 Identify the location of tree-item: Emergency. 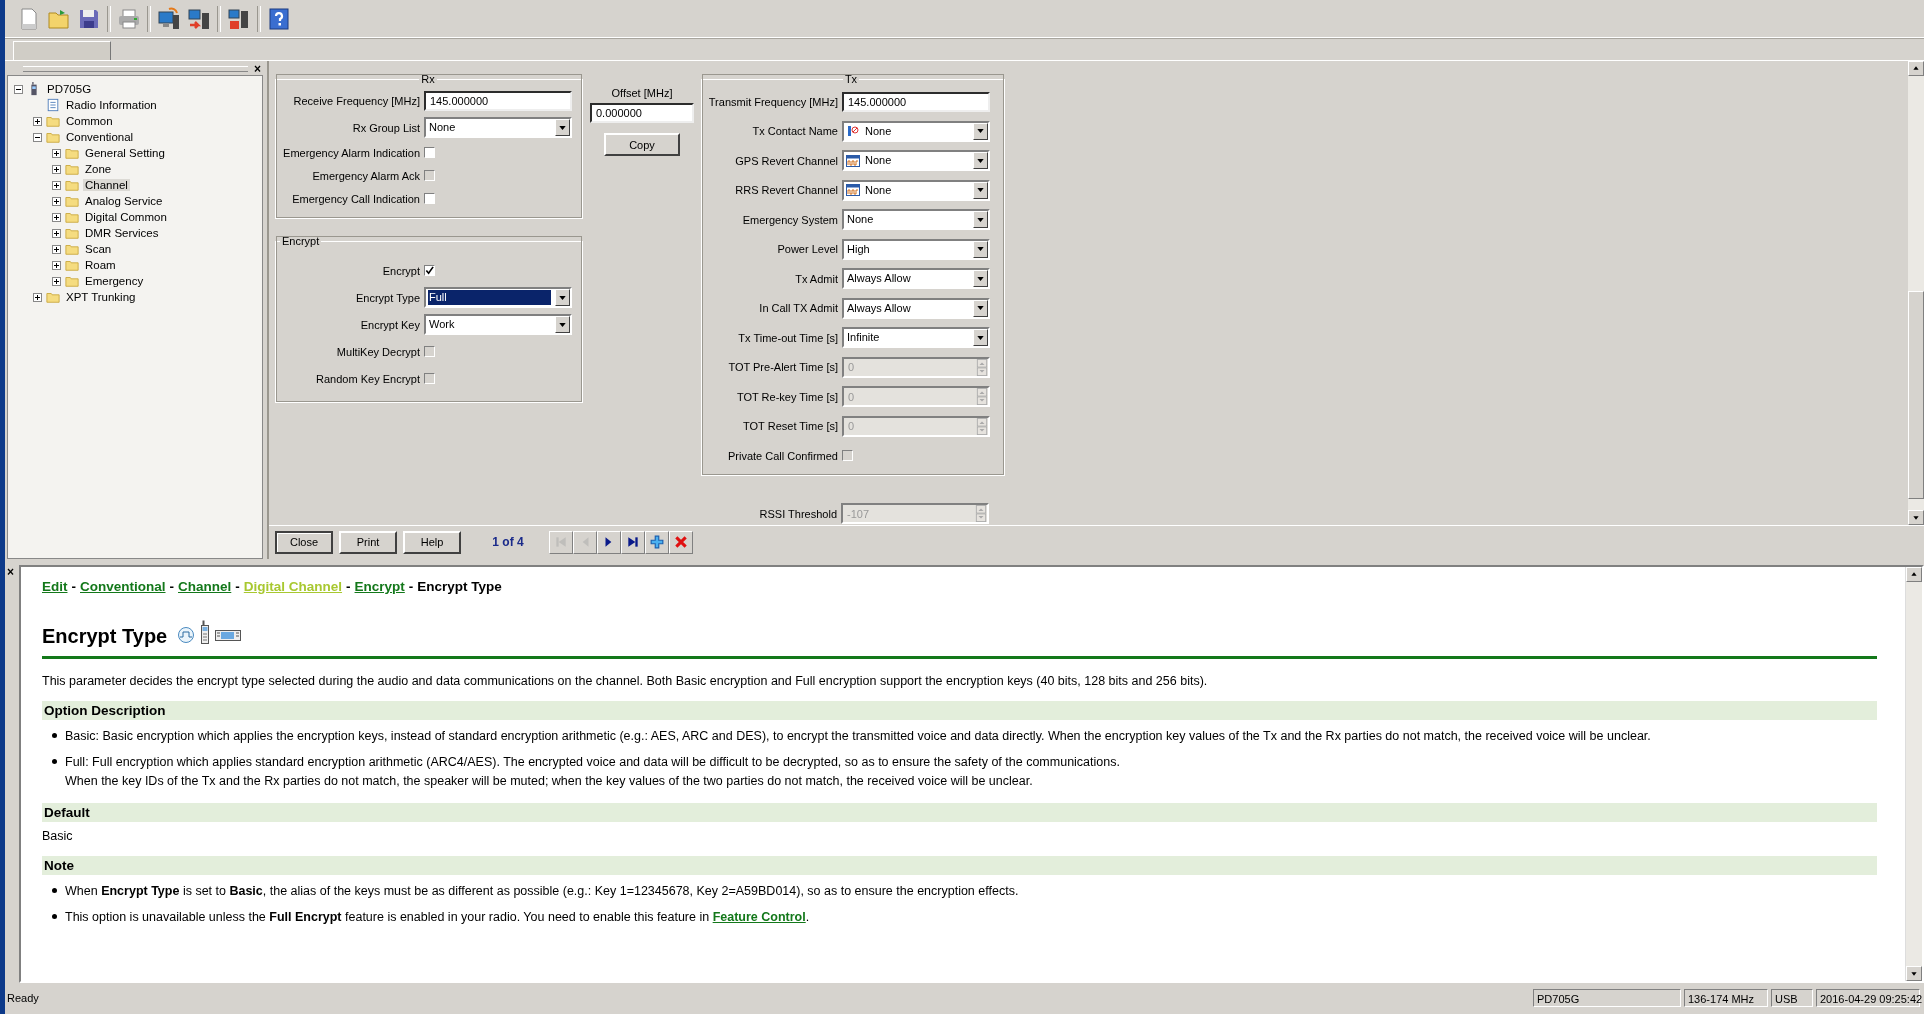
(114, 281).